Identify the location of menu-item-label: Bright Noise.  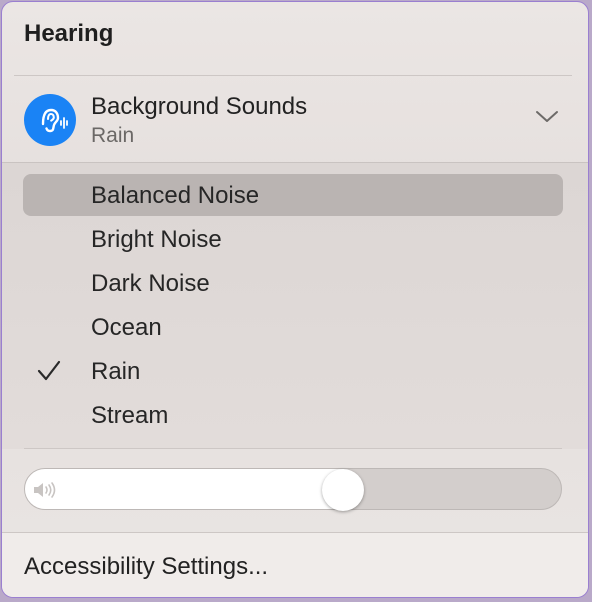
(156, 239).